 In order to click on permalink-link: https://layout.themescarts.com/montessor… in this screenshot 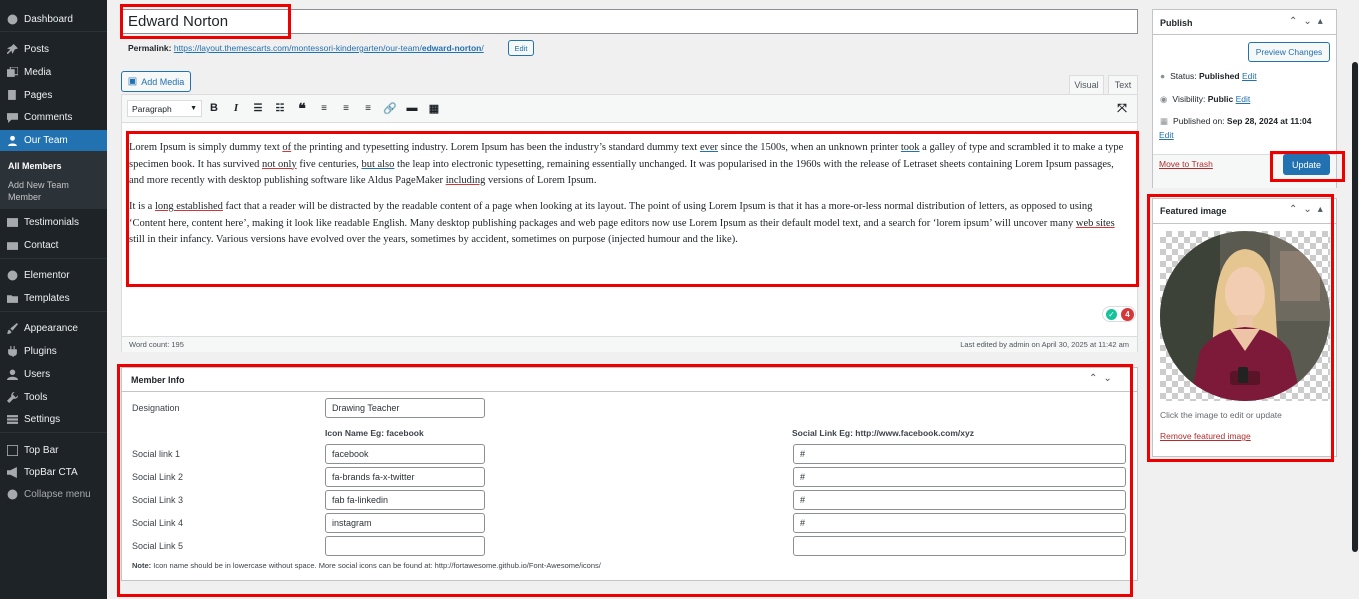, I will do `click(329, 48)`.